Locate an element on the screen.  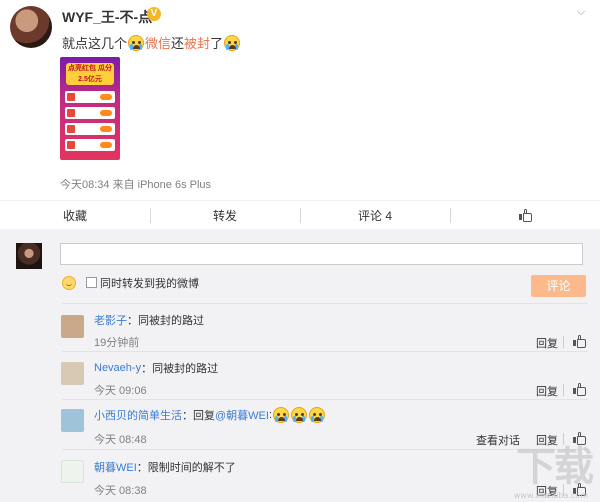
comment-line: 朝暮WEI ：限制时间的解不了 is located at coordinates (165, 467).